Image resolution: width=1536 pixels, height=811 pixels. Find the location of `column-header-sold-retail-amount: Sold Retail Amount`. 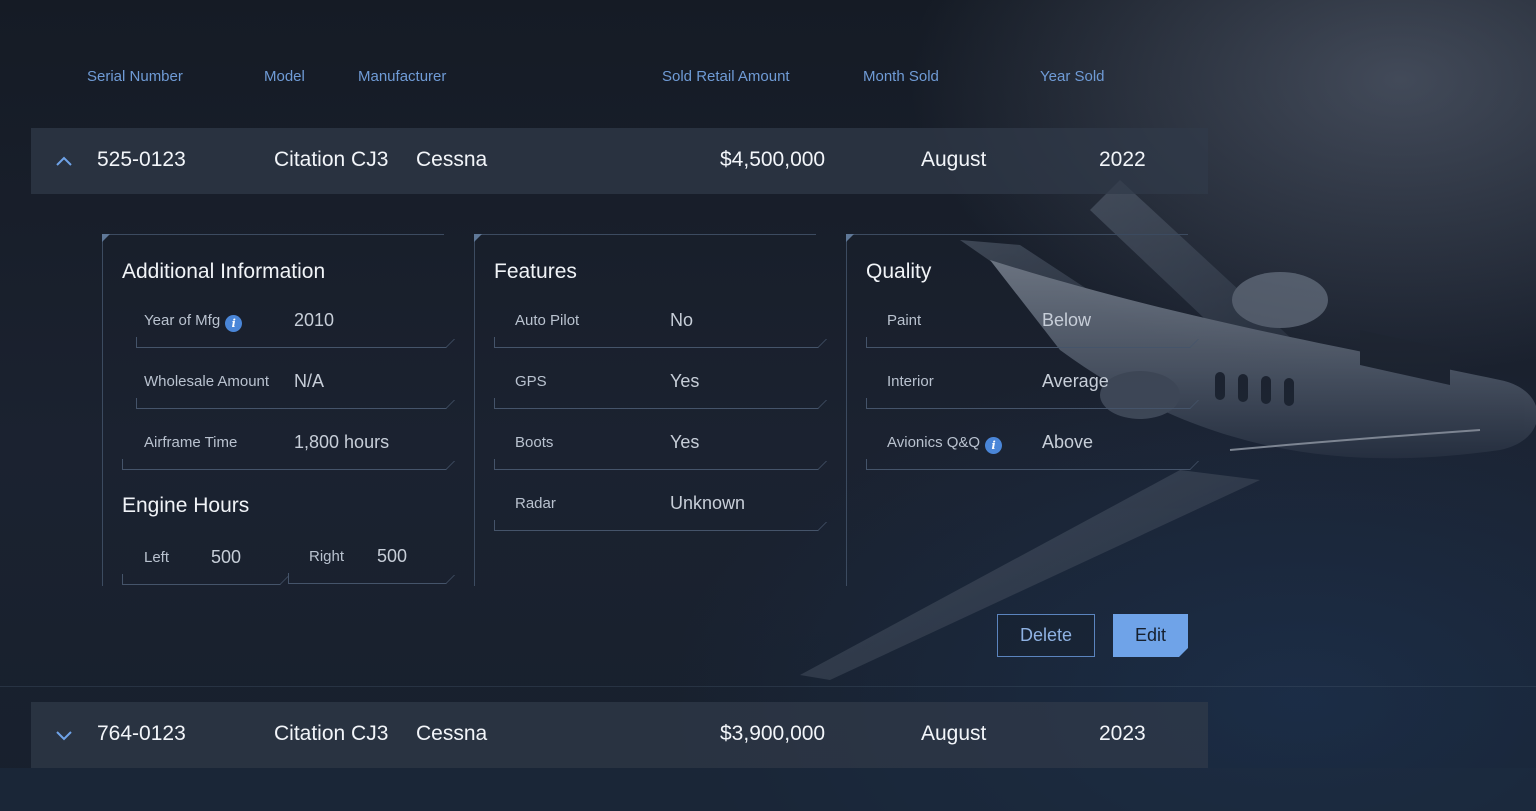

column-header-sold-retail-amount: Sold Retail Amount is located at coordinates (726, 76).